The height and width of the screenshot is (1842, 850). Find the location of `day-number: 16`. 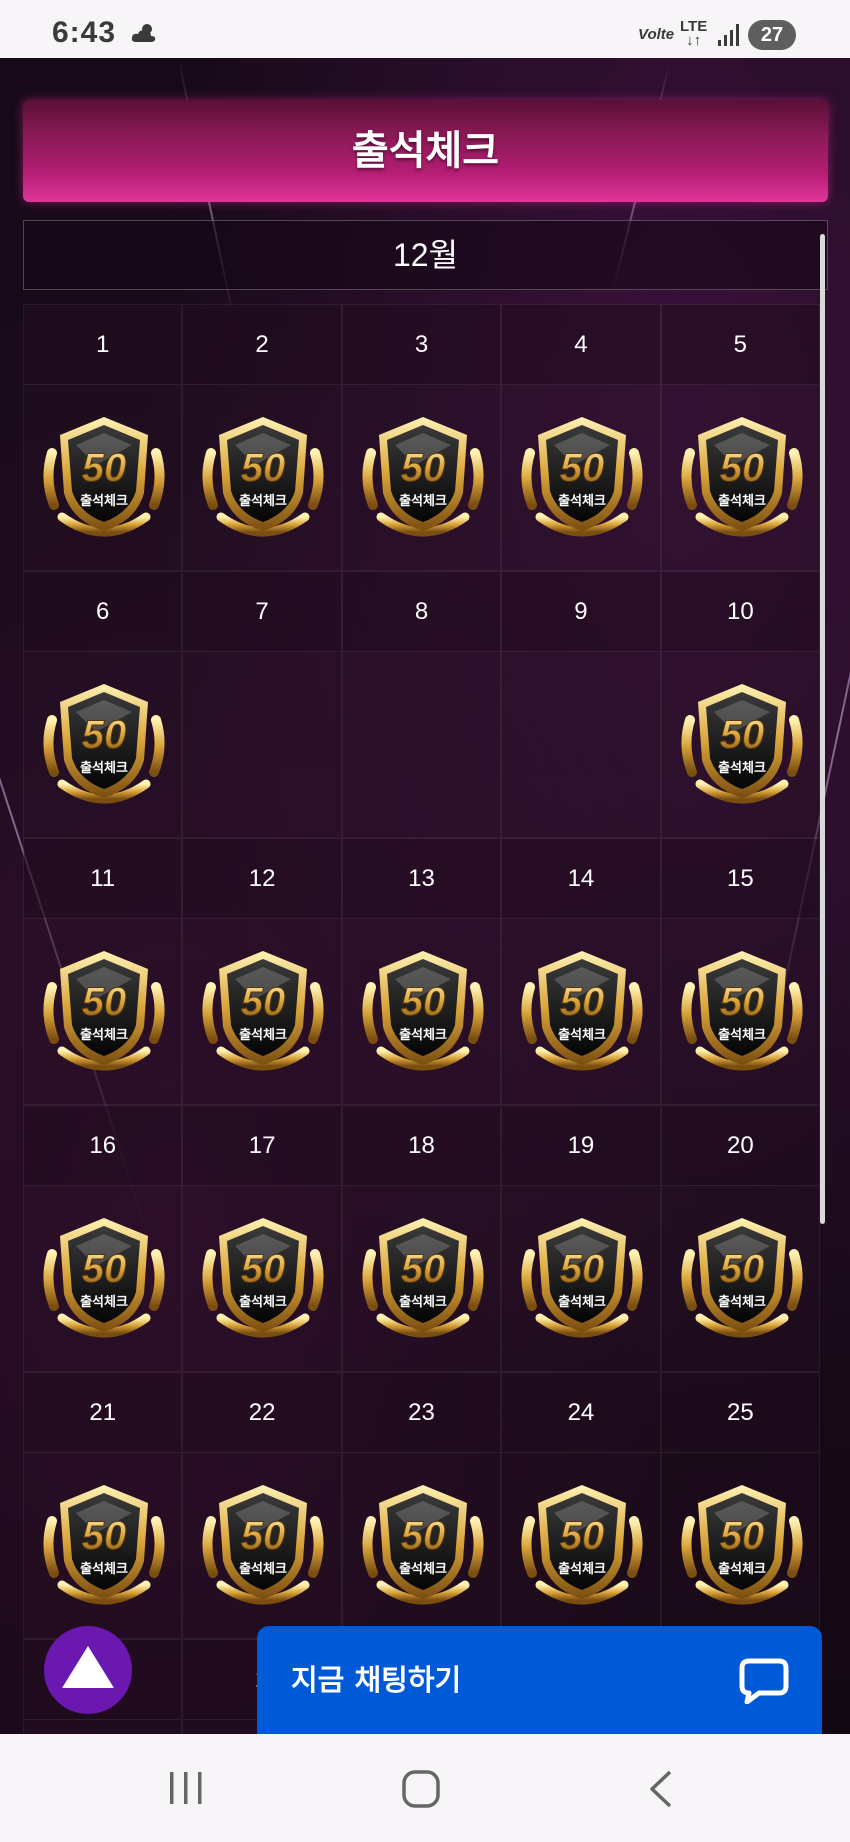

day-number: 16 is located at coordinates (103, 1146).